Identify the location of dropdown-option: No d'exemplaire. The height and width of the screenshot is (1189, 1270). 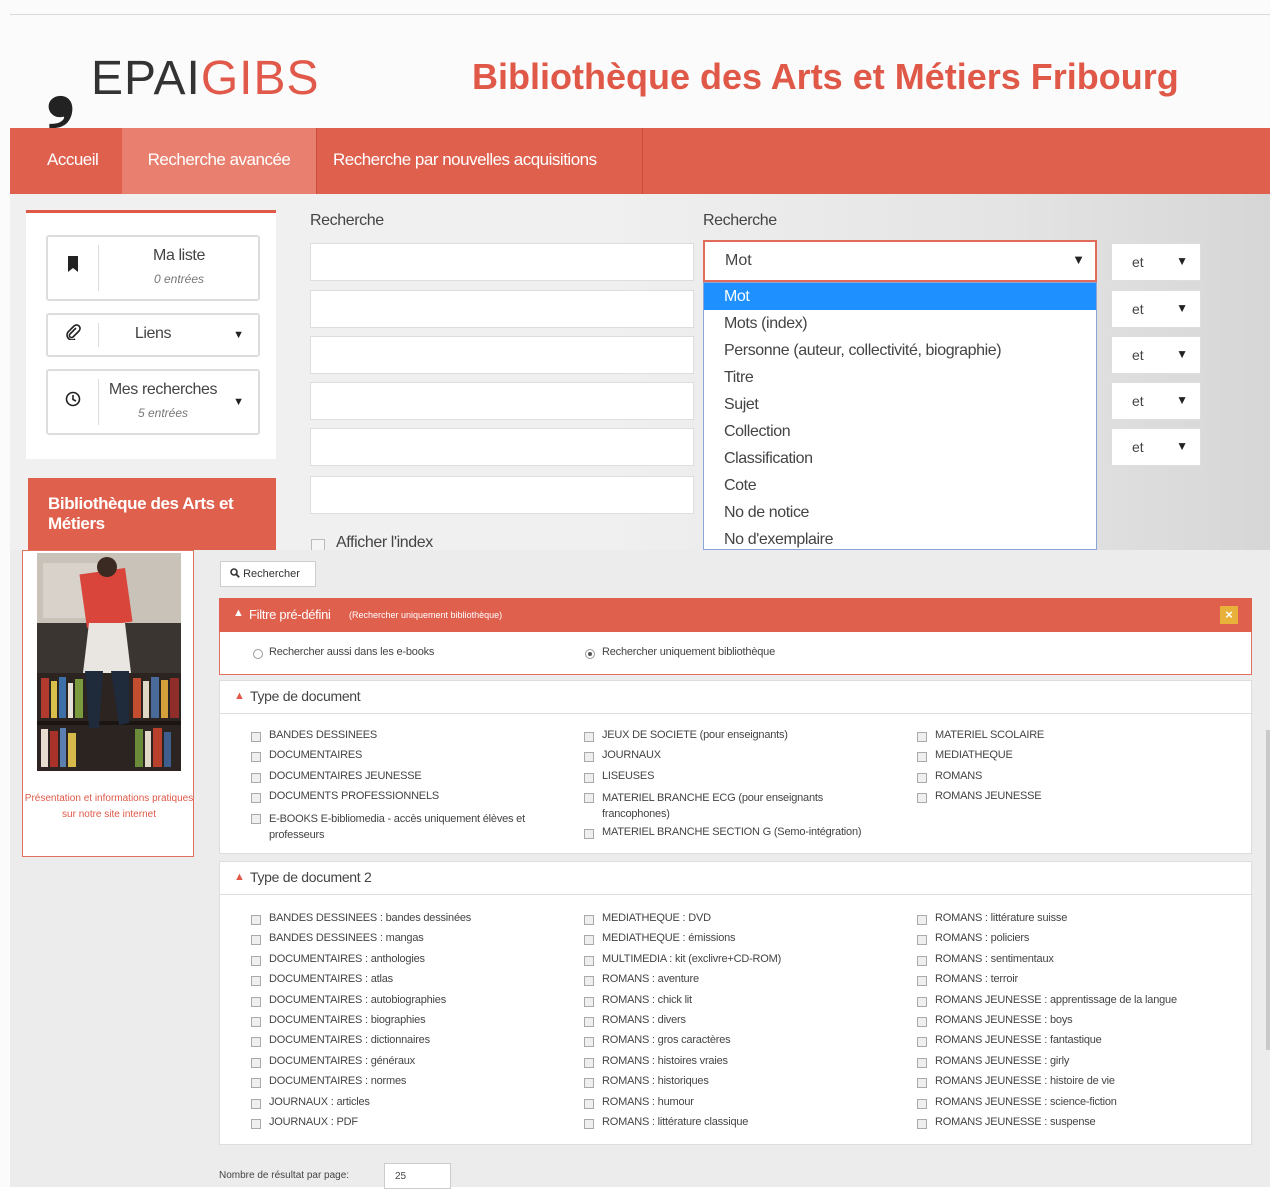
(900, 537).